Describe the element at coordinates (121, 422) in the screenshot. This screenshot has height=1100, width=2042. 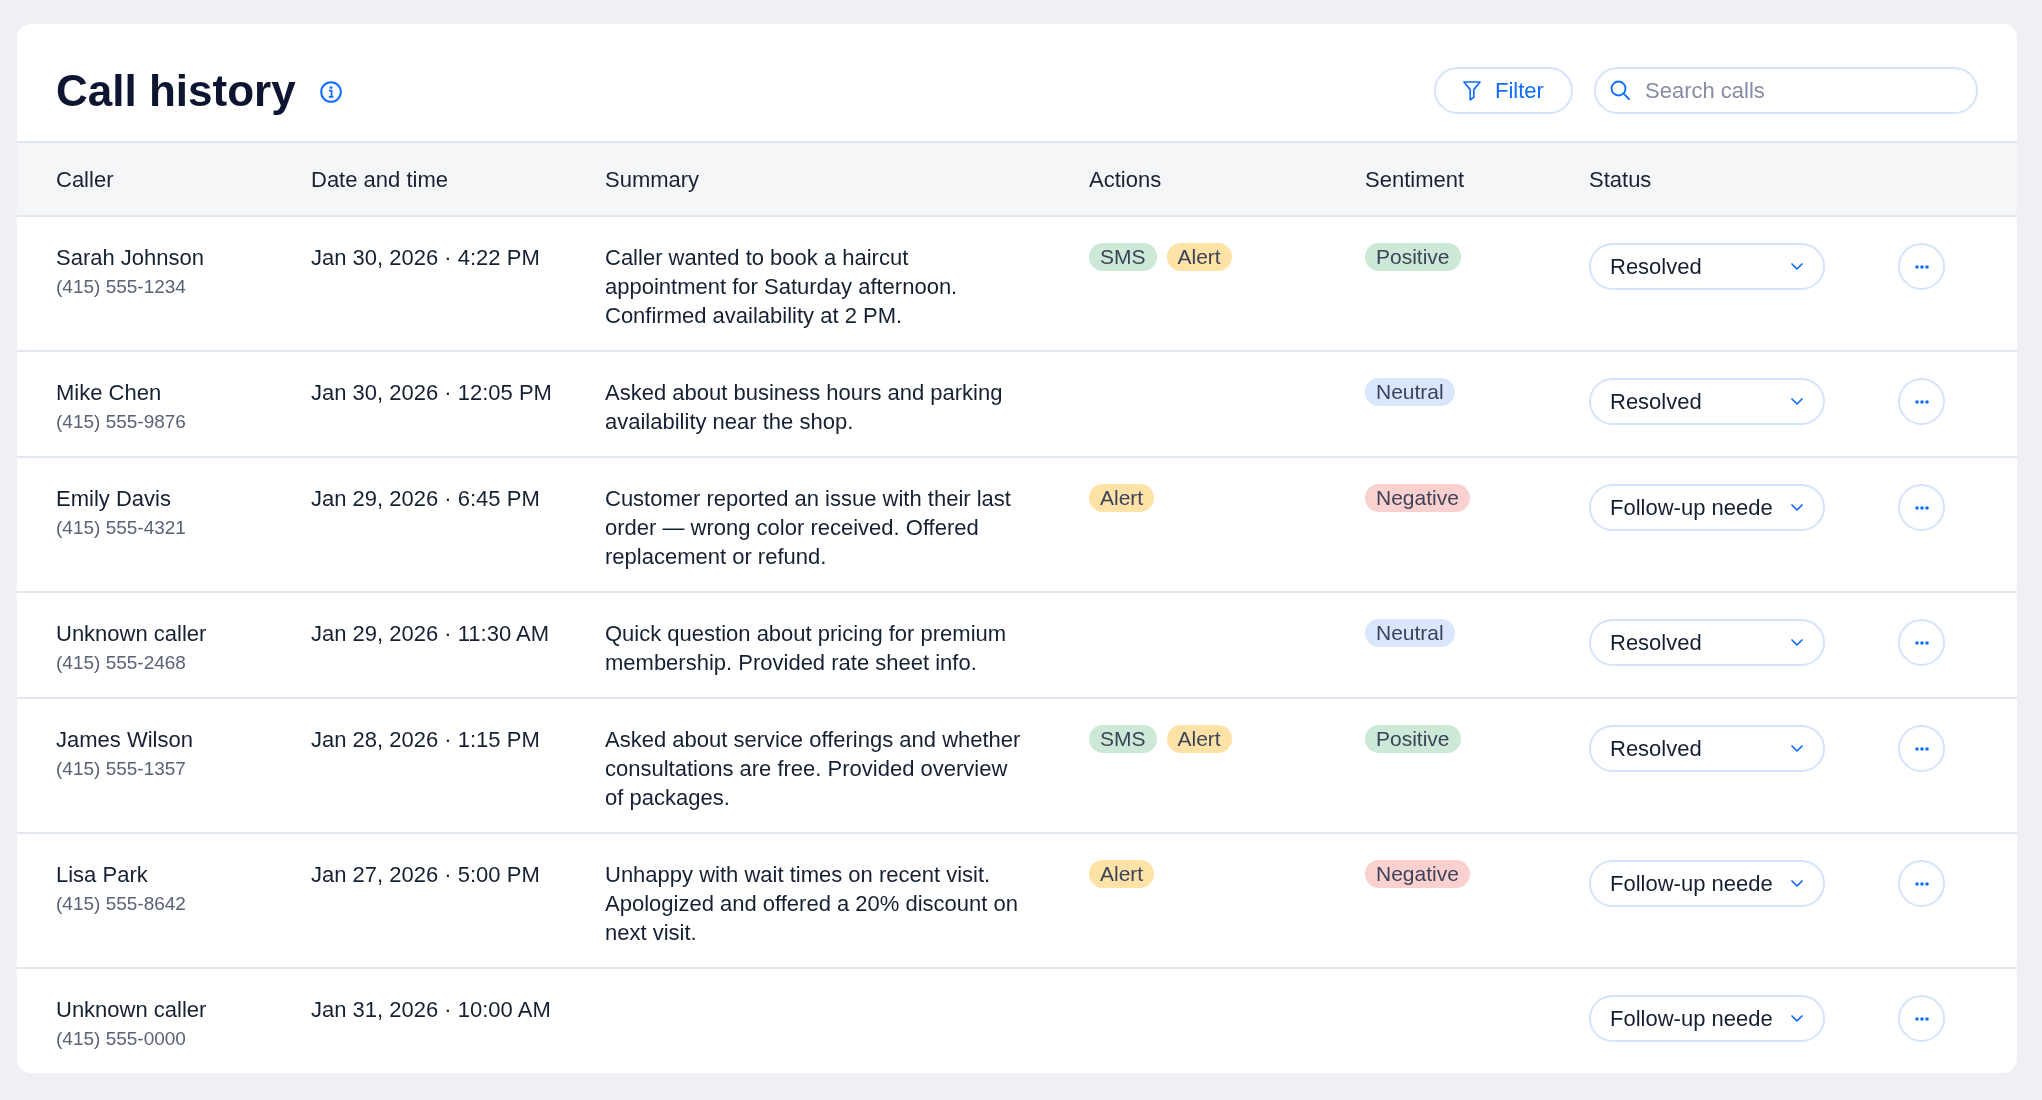
I see `caller-phone: (415) 555-9876` at that location.